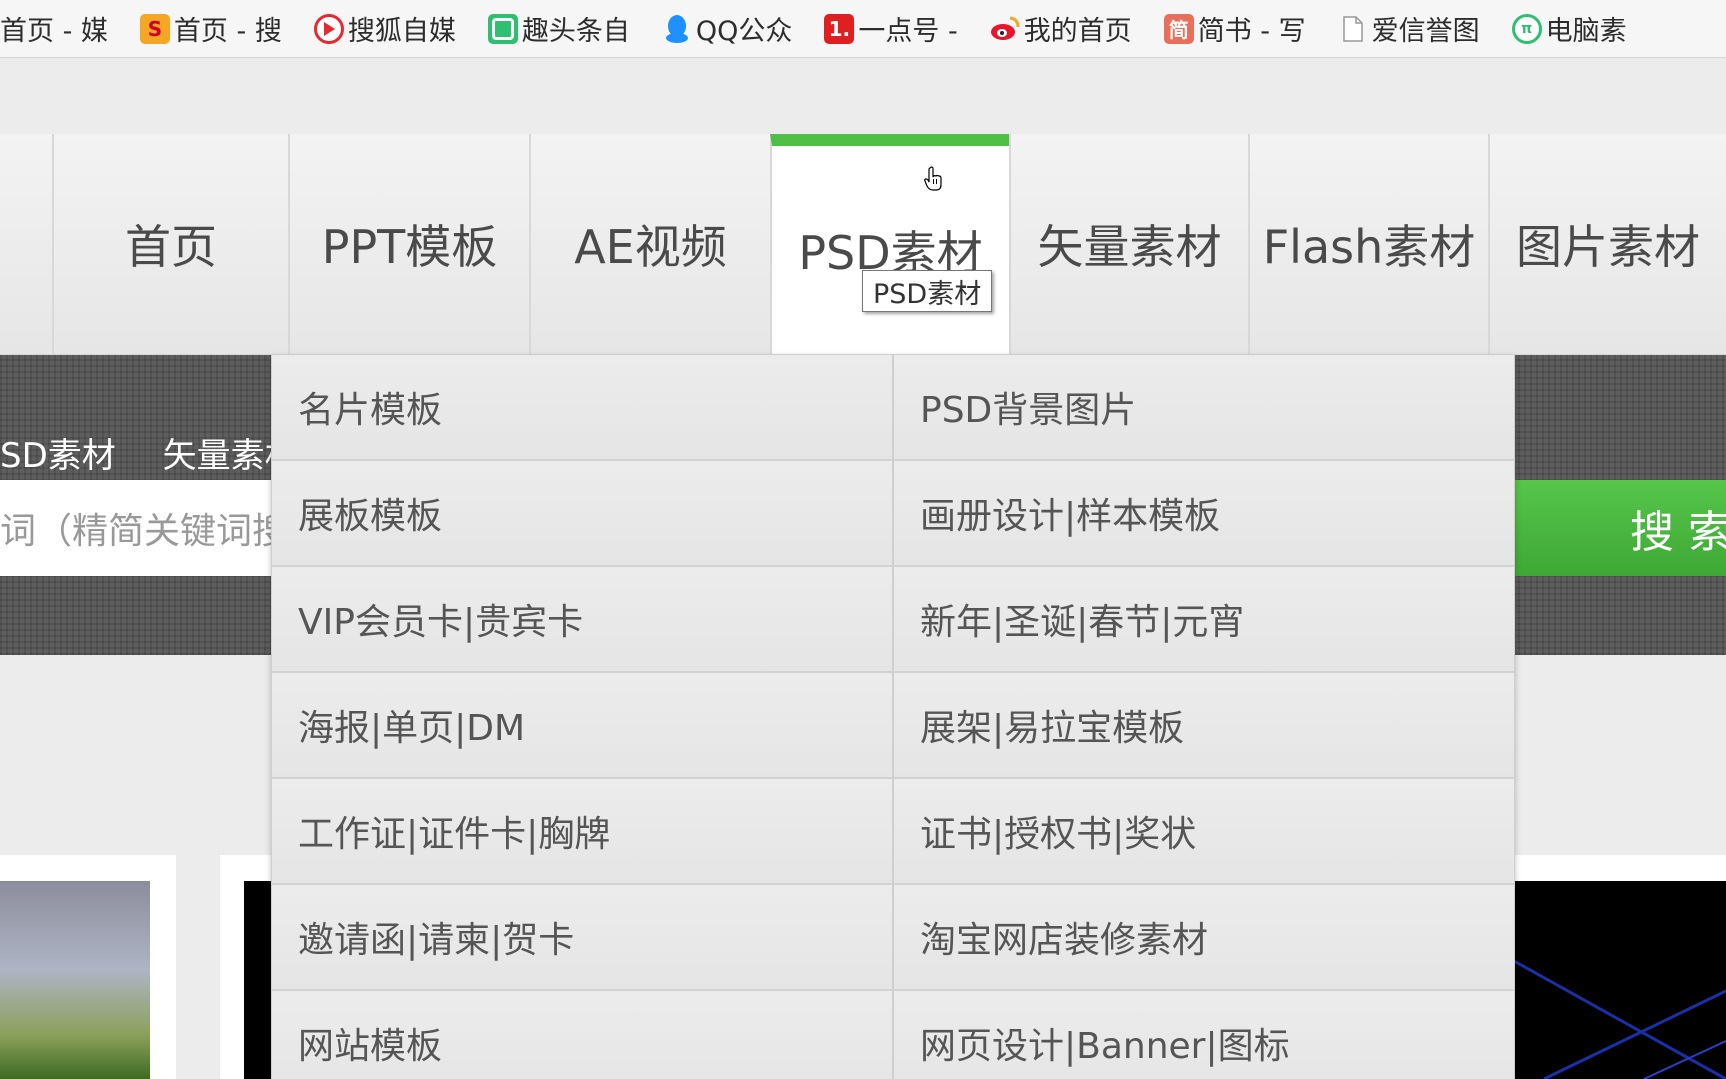  I want to click on yidian-icon: 1., so click(839, 28).